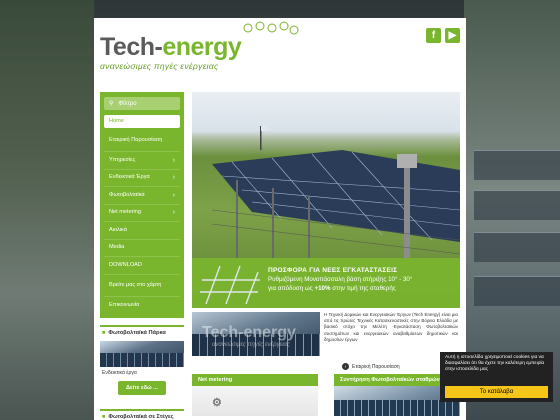 This screenshot has width=560, height=420. Describe the element at coordinates (124, 304) in the screenshot. I see `sidebar-item-label: Επικοινωνία` at that location.